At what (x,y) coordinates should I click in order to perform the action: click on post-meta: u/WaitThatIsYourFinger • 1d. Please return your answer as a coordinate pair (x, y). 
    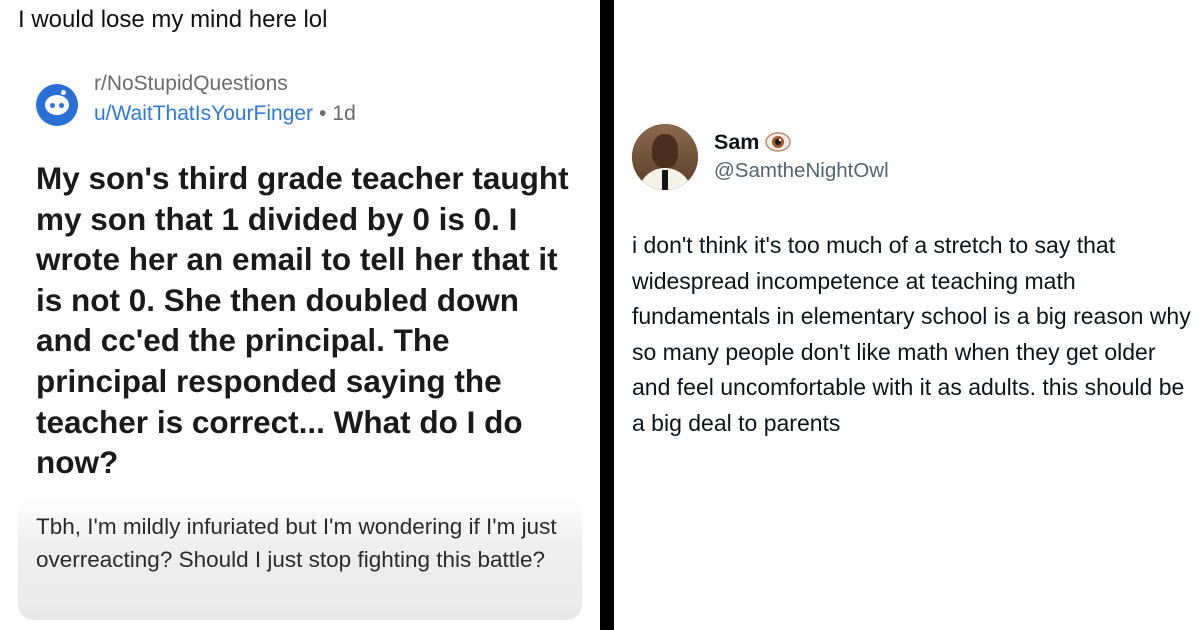
    Looking at the image, I should click on (225, 114).